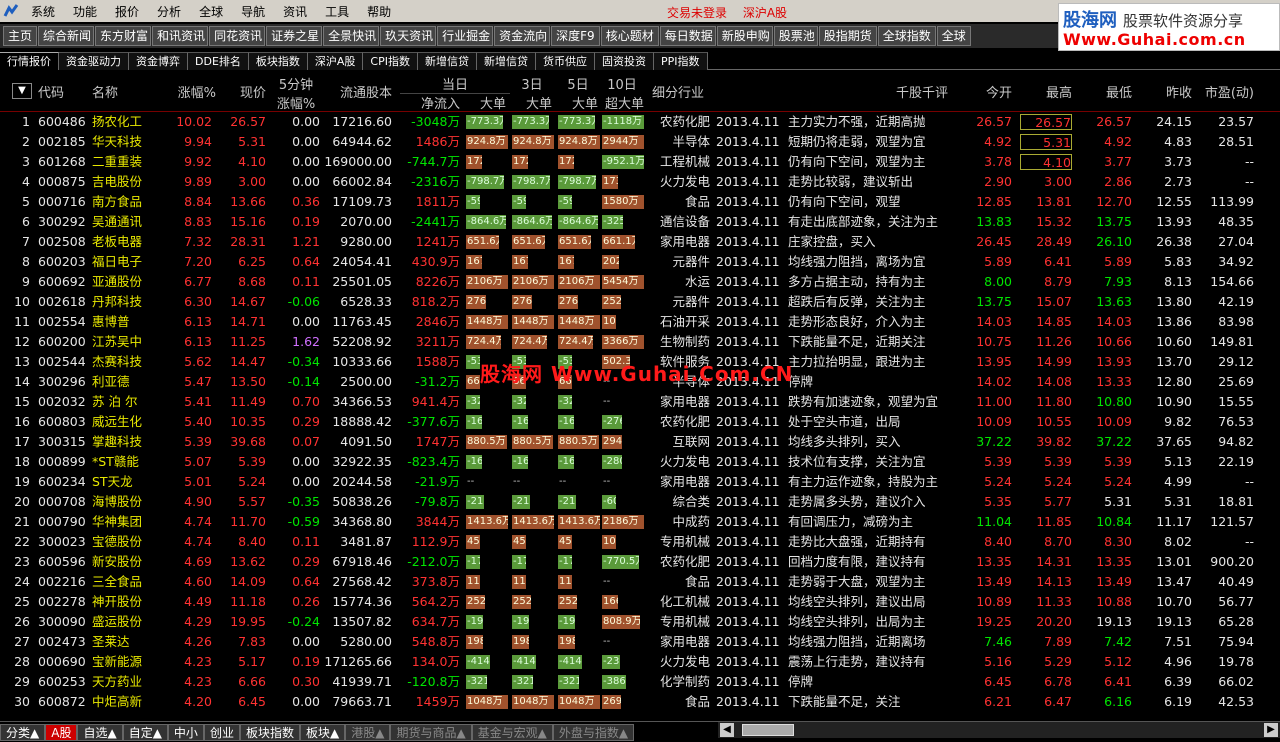  What do you see at coordinates (211, 11) in the screenshot?
I see `menu-global: 全球` at bounding box center [211, 11].